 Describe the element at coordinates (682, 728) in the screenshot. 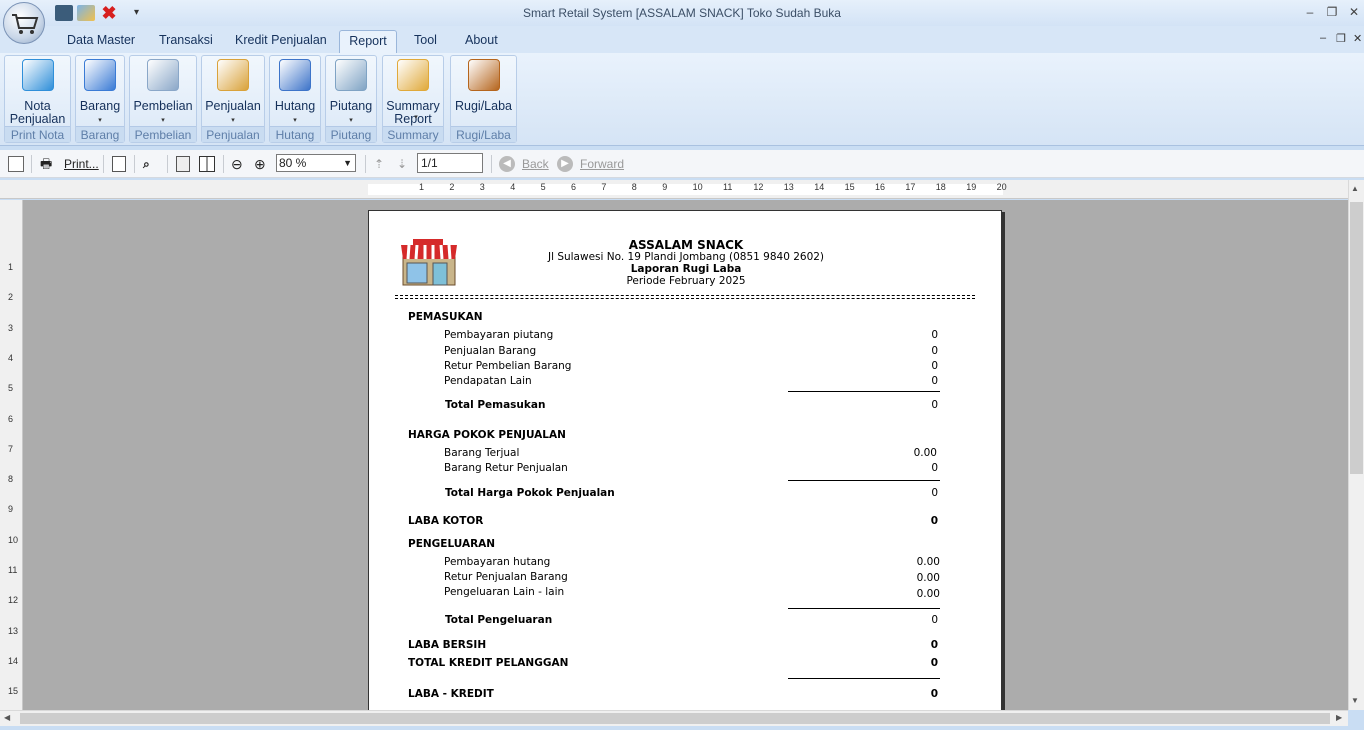

I see `status-strip` at that location.